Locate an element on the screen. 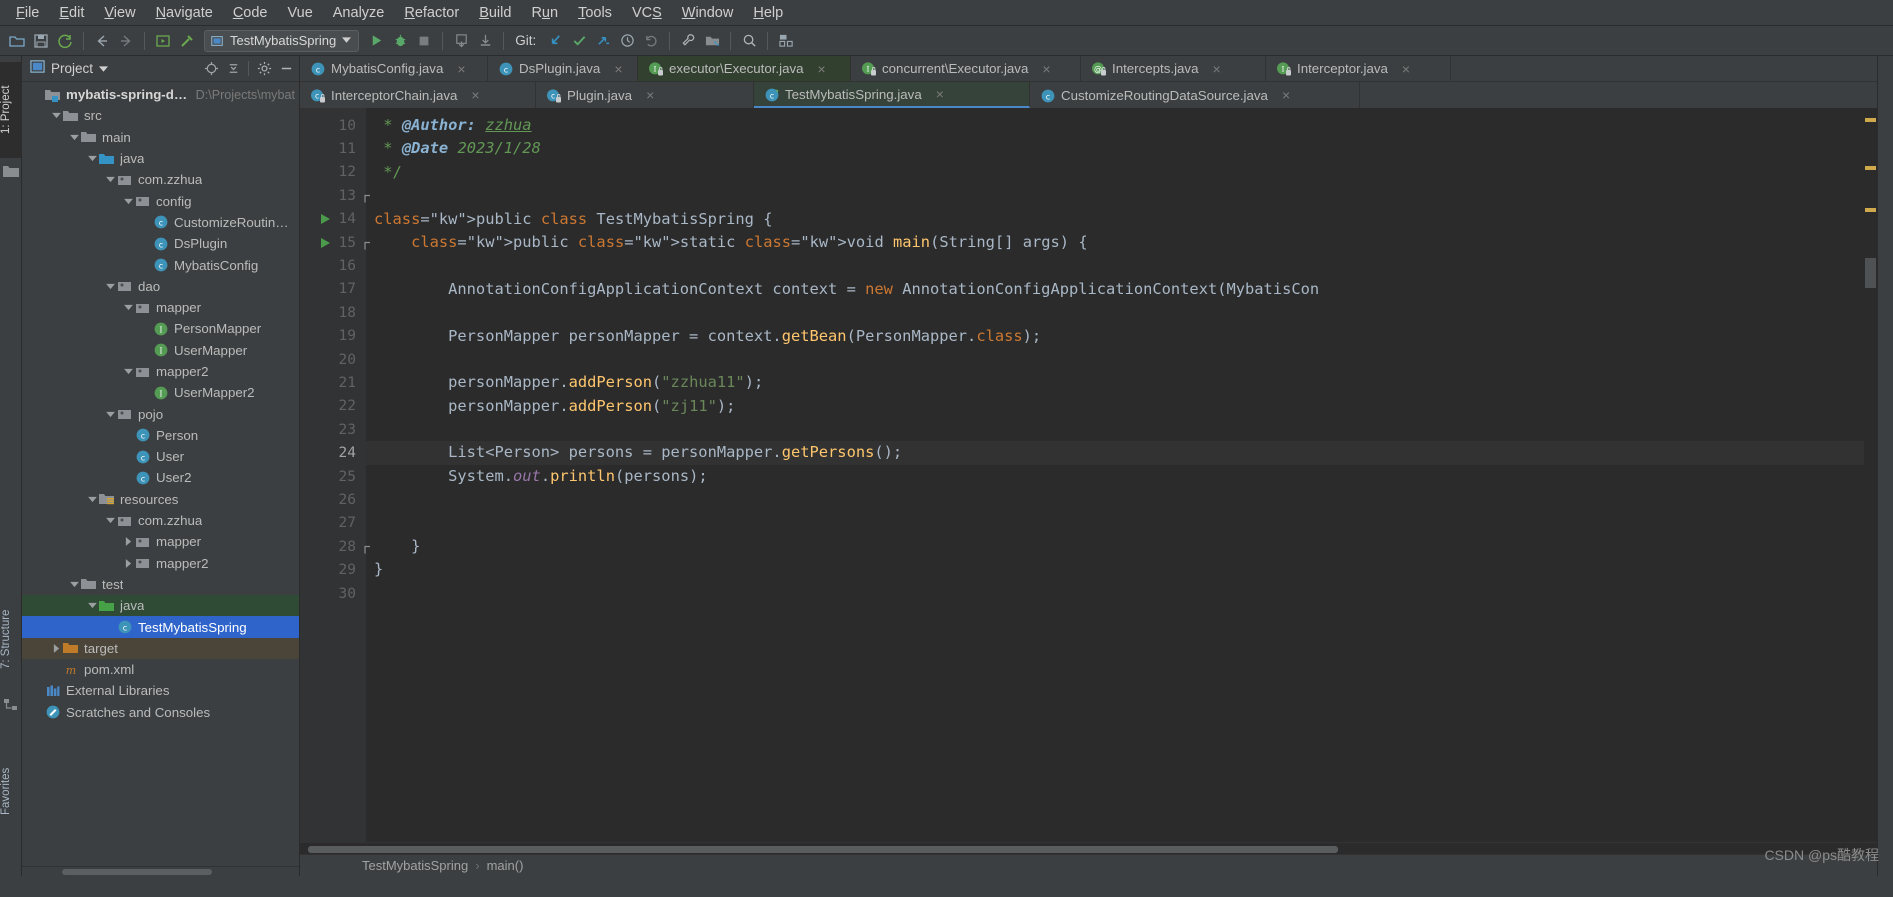  menu-item-help: Help is located at coordinates (768, 13).